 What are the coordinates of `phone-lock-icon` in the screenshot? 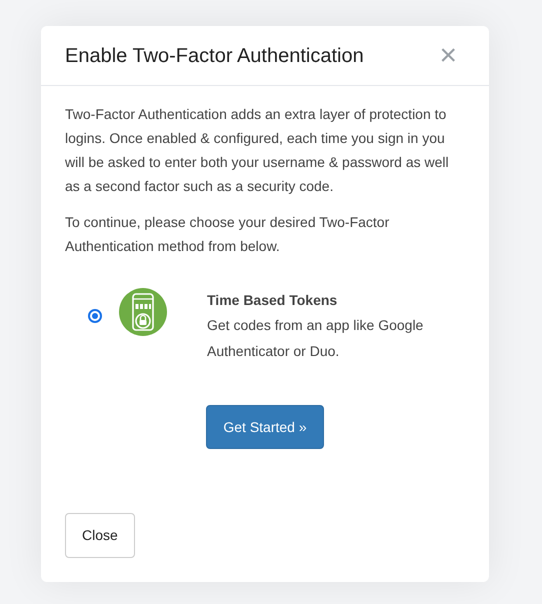 It's located at (143, 312).